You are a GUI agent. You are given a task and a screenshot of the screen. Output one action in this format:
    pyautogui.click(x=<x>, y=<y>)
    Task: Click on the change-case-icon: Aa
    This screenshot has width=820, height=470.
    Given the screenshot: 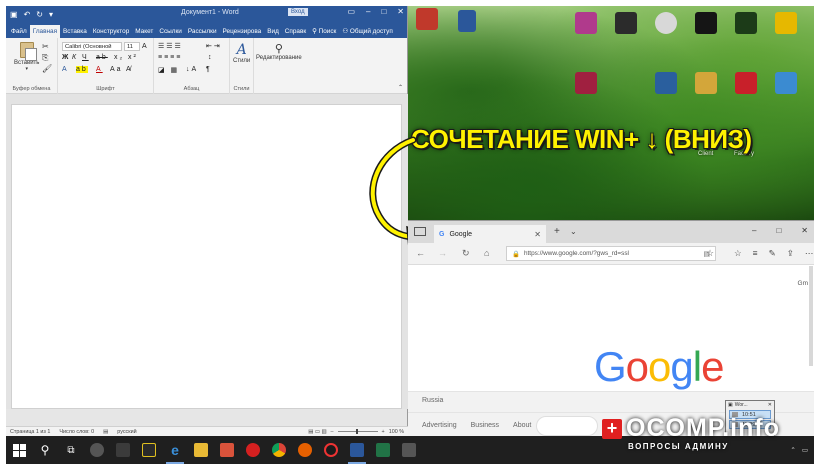 What is the action you would take?
    pyautogui.click(x=116, y=69)
    